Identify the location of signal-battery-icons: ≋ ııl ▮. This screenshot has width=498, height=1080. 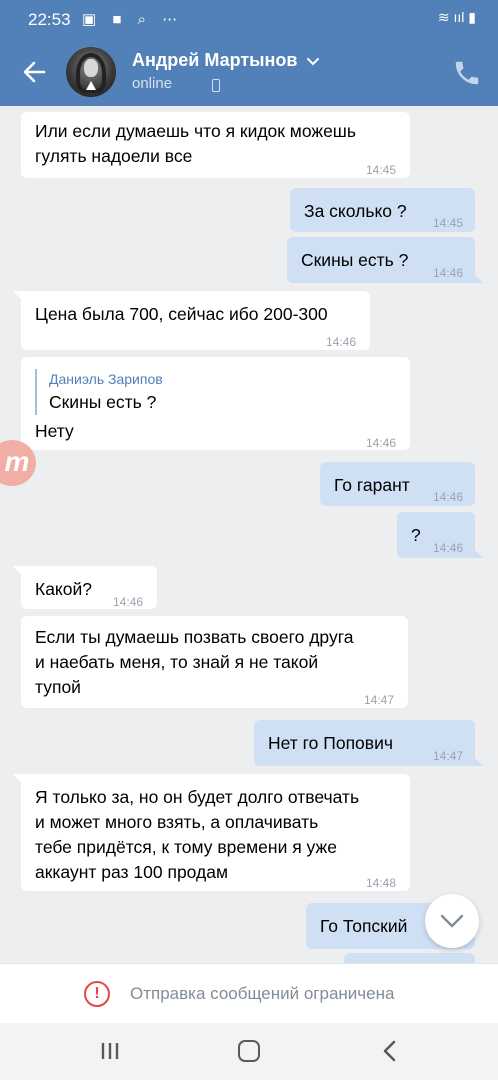
(456, 17).